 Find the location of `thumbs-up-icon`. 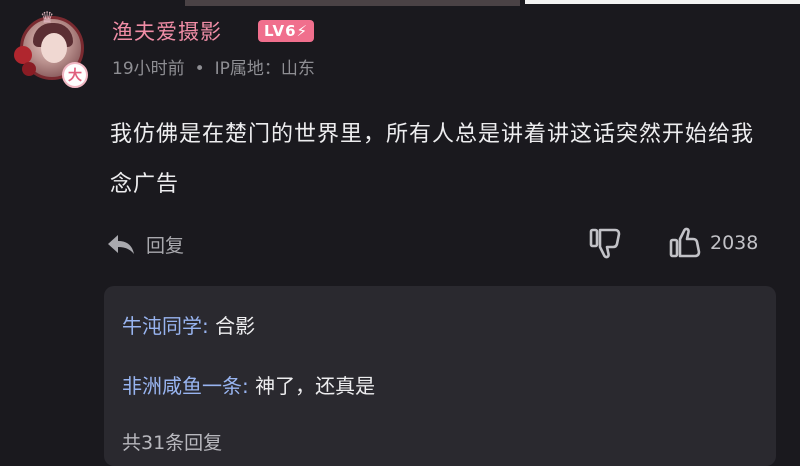

thumbs-up-icon is located at coordinates (685, 242).